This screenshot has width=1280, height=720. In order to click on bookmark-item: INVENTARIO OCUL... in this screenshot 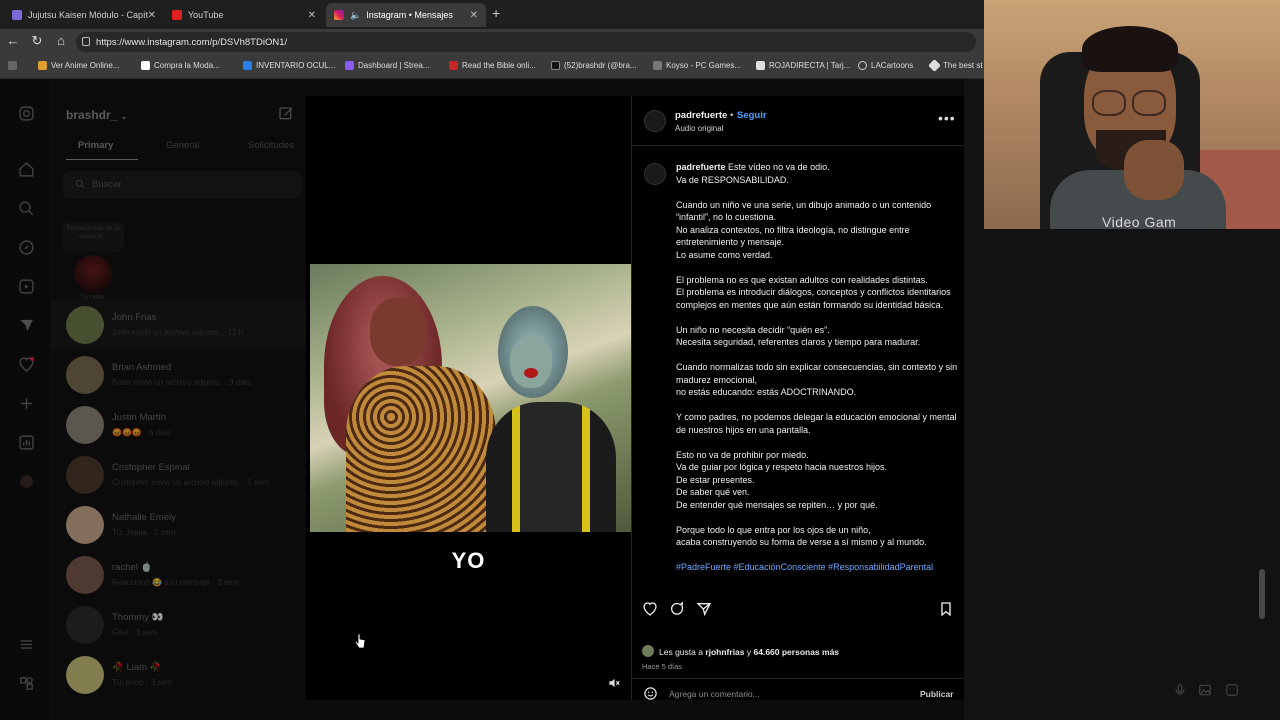, I will do `click(289, 65)`.